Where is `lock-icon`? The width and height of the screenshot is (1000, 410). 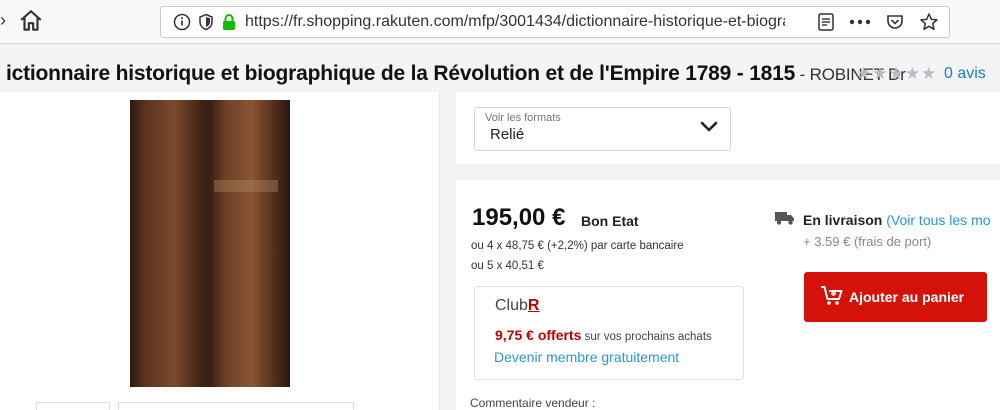
lock-icon is located at coordinates (229, 22).